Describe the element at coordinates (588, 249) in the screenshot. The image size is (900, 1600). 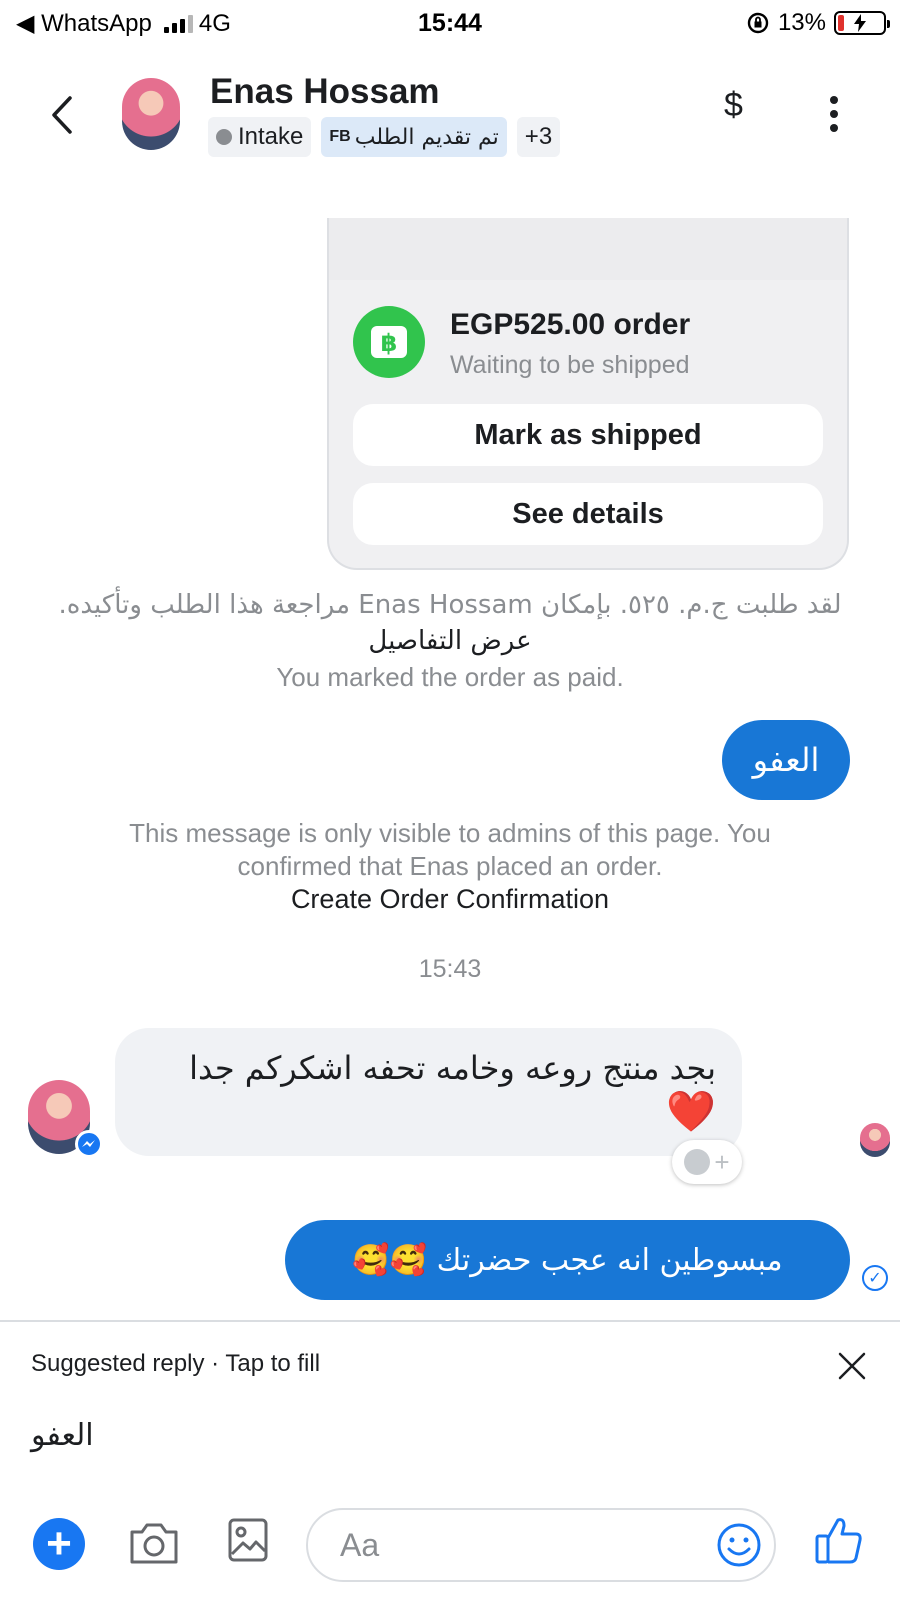
I see `order-card-header` at that location.